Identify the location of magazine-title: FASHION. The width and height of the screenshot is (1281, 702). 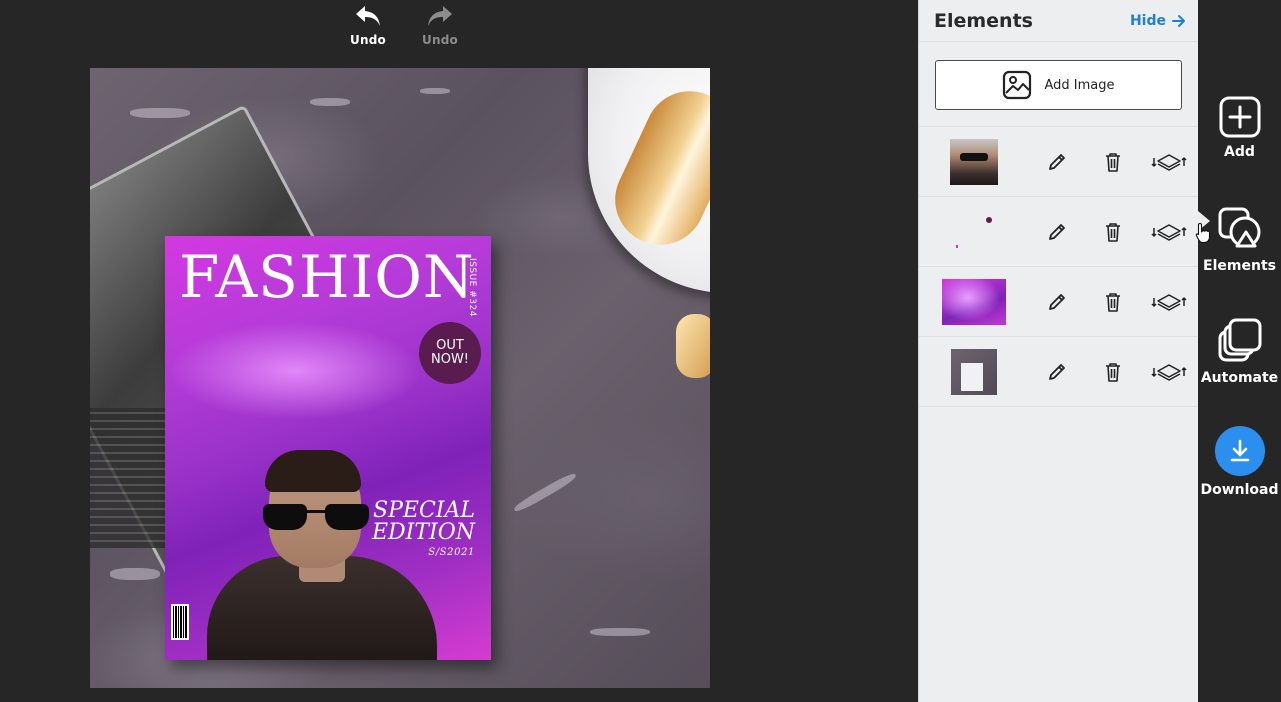
(327, 277).